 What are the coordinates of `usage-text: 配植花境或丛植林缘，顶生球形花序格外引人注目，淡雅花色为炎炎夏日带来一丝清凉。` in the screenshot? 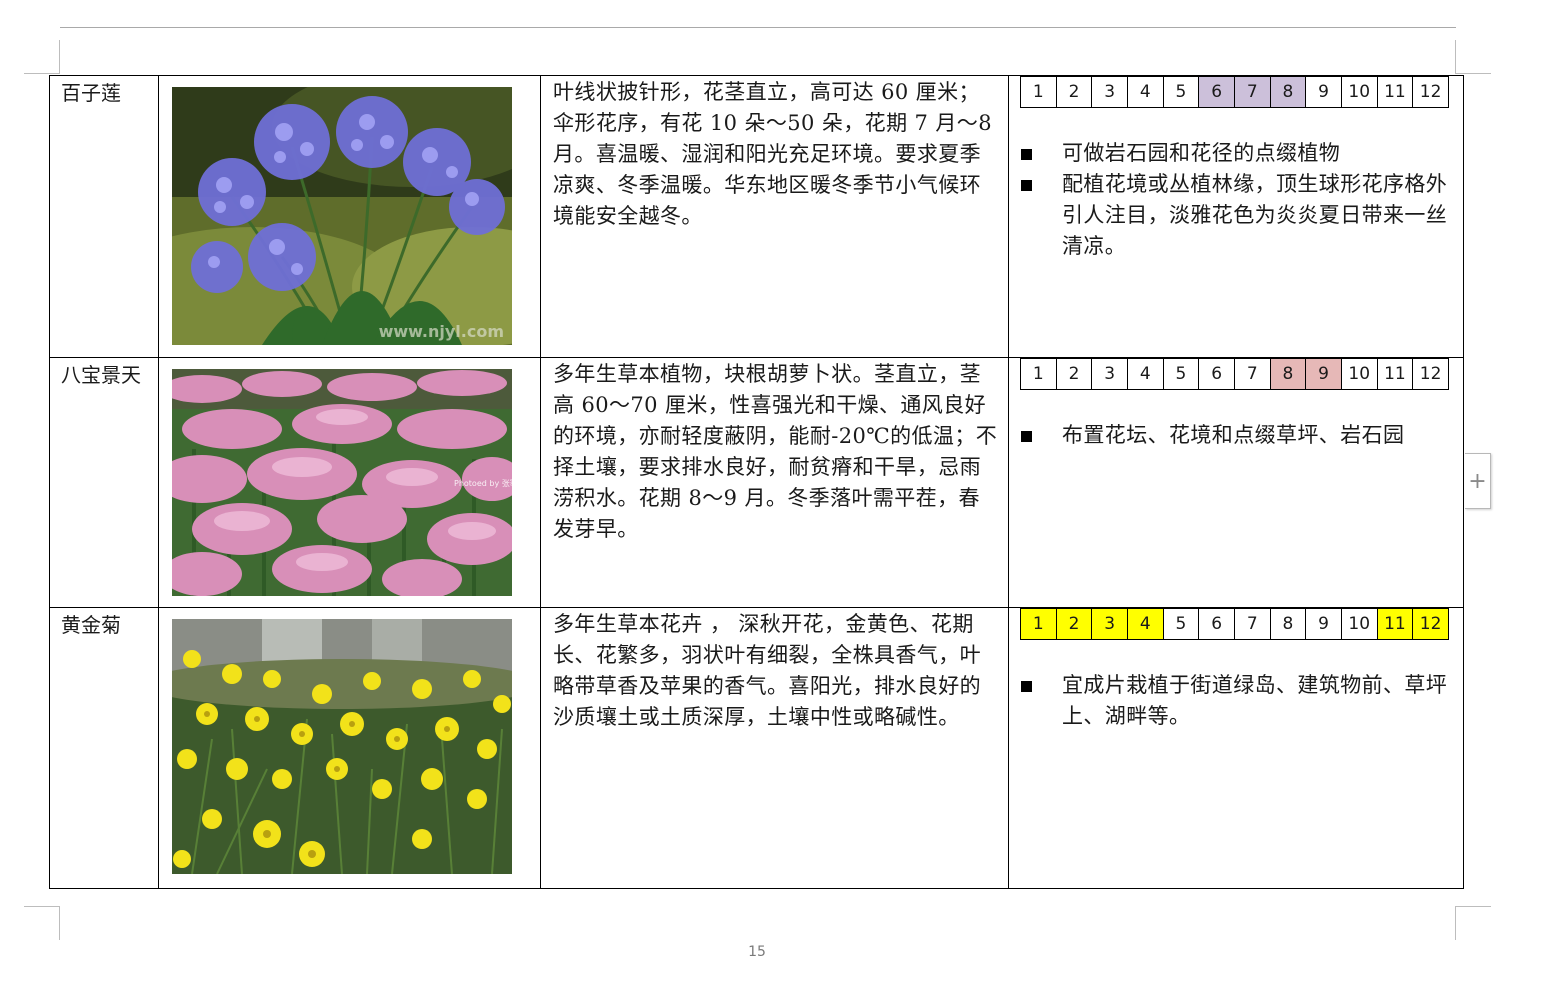 It's located at (1255, 215).